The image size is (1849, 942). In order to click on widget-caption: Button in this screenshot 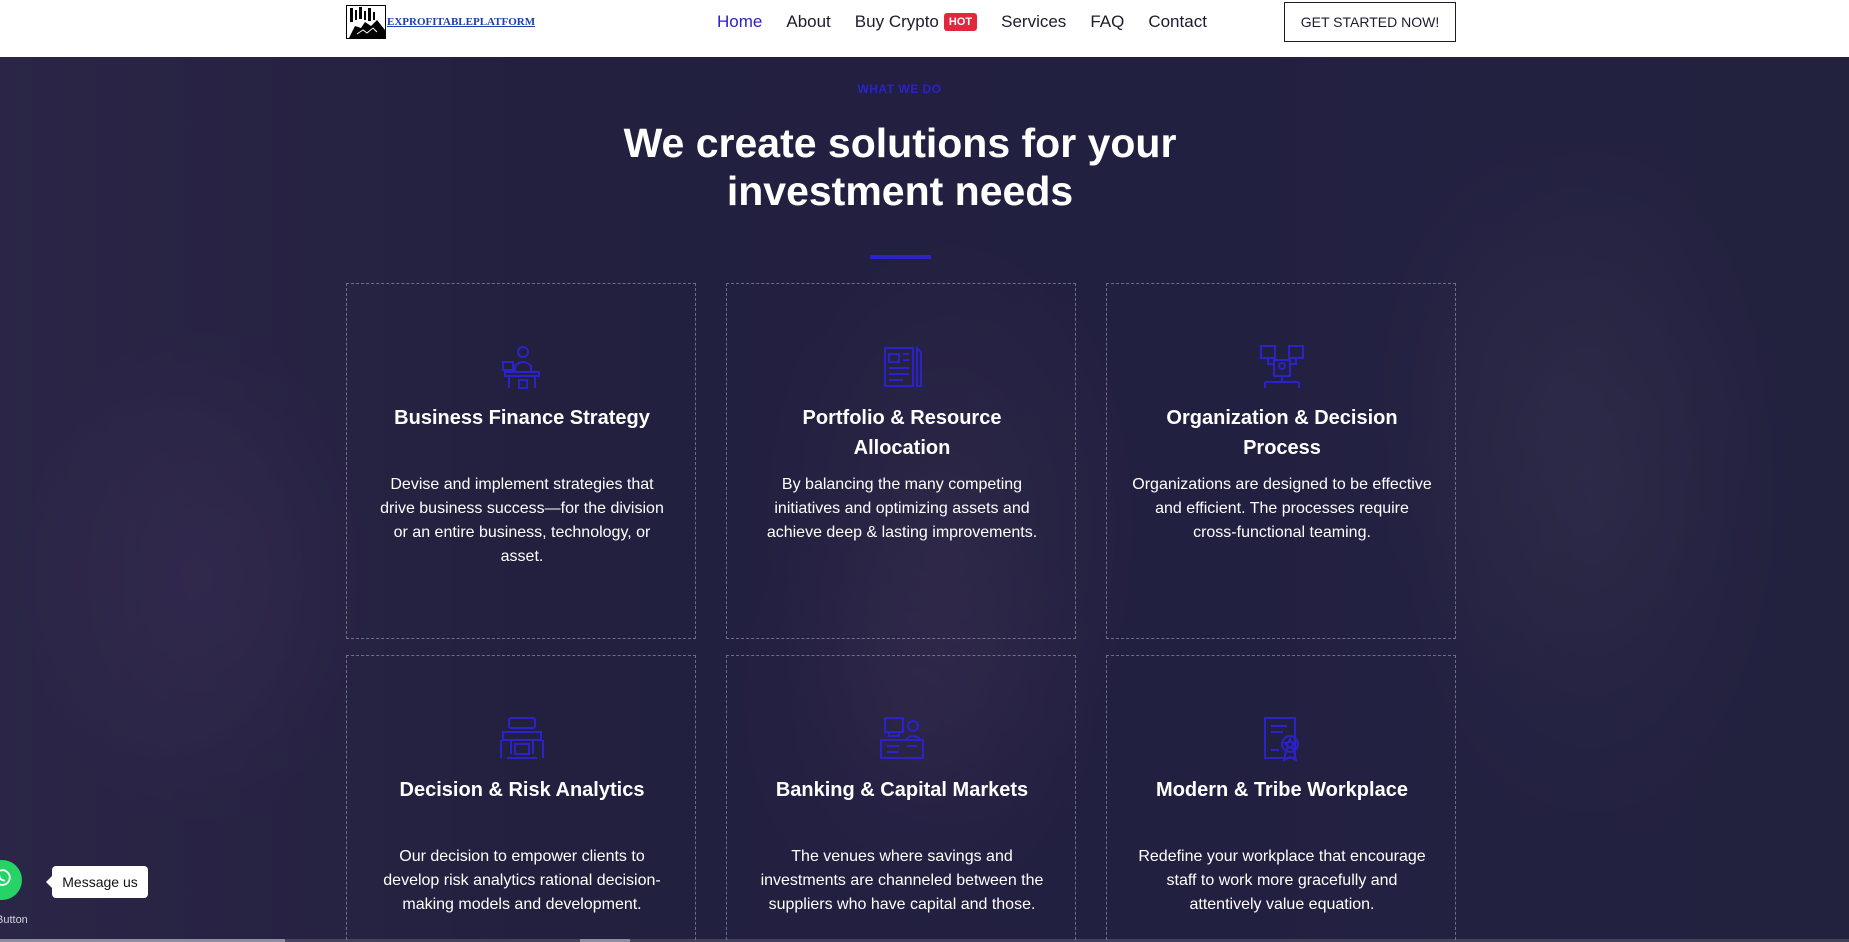, I will do `click(14, 920)`.